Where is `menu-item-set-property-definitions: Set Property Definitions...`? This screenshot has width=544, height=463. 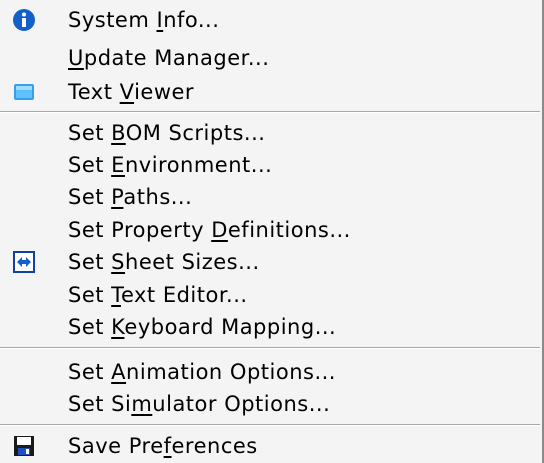
menu-item-set-property-definitions: Set Property Definitions... is located at coordinates (270, 230).